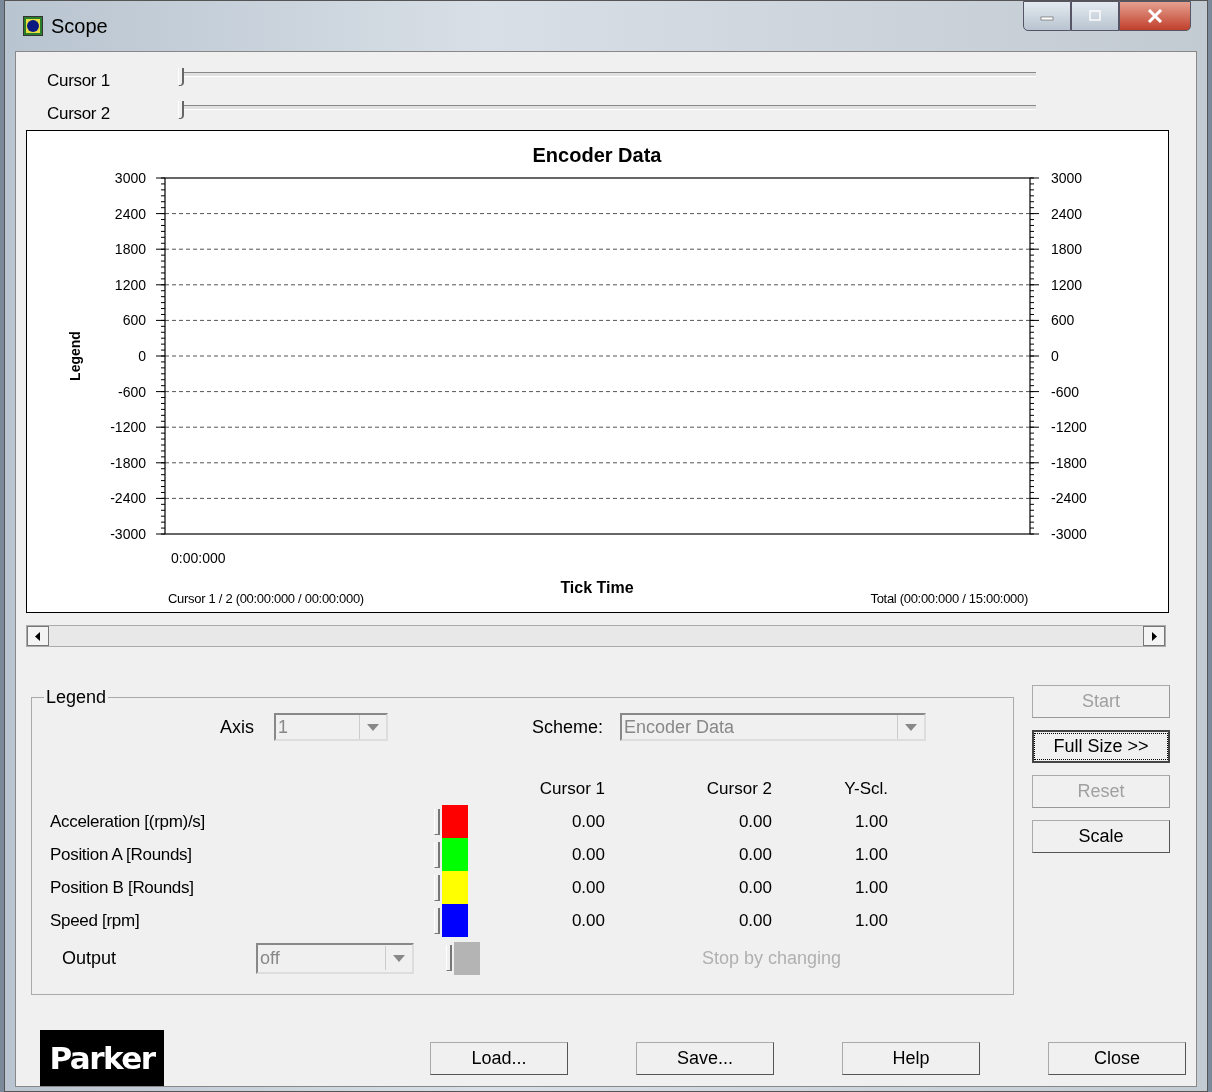 This screenshot has height=1092, width=1212. I want to click on scroll-right-button, so click(1154, 636).